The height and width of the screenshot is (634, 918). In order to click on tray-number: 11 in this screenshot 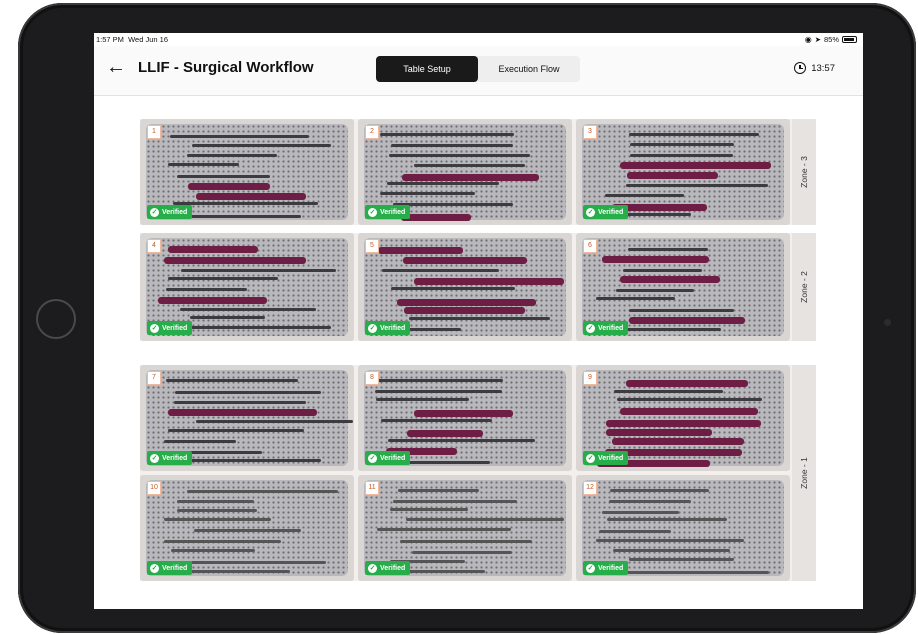, I will do `click(372, 488)`.